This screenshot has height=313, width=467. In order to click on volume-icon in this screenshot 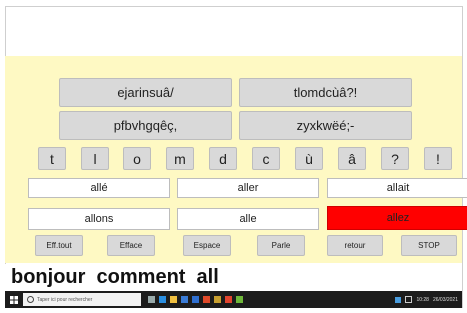, I will do `click(409, 299)`.